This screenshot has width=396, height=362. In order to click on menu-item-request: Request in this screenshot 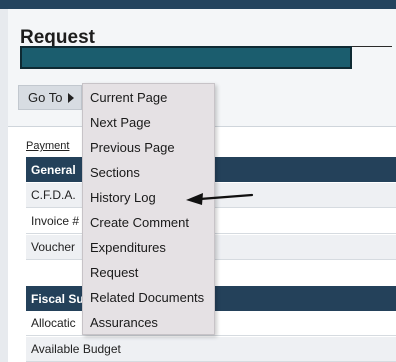, I will do `click(148, 272)`.